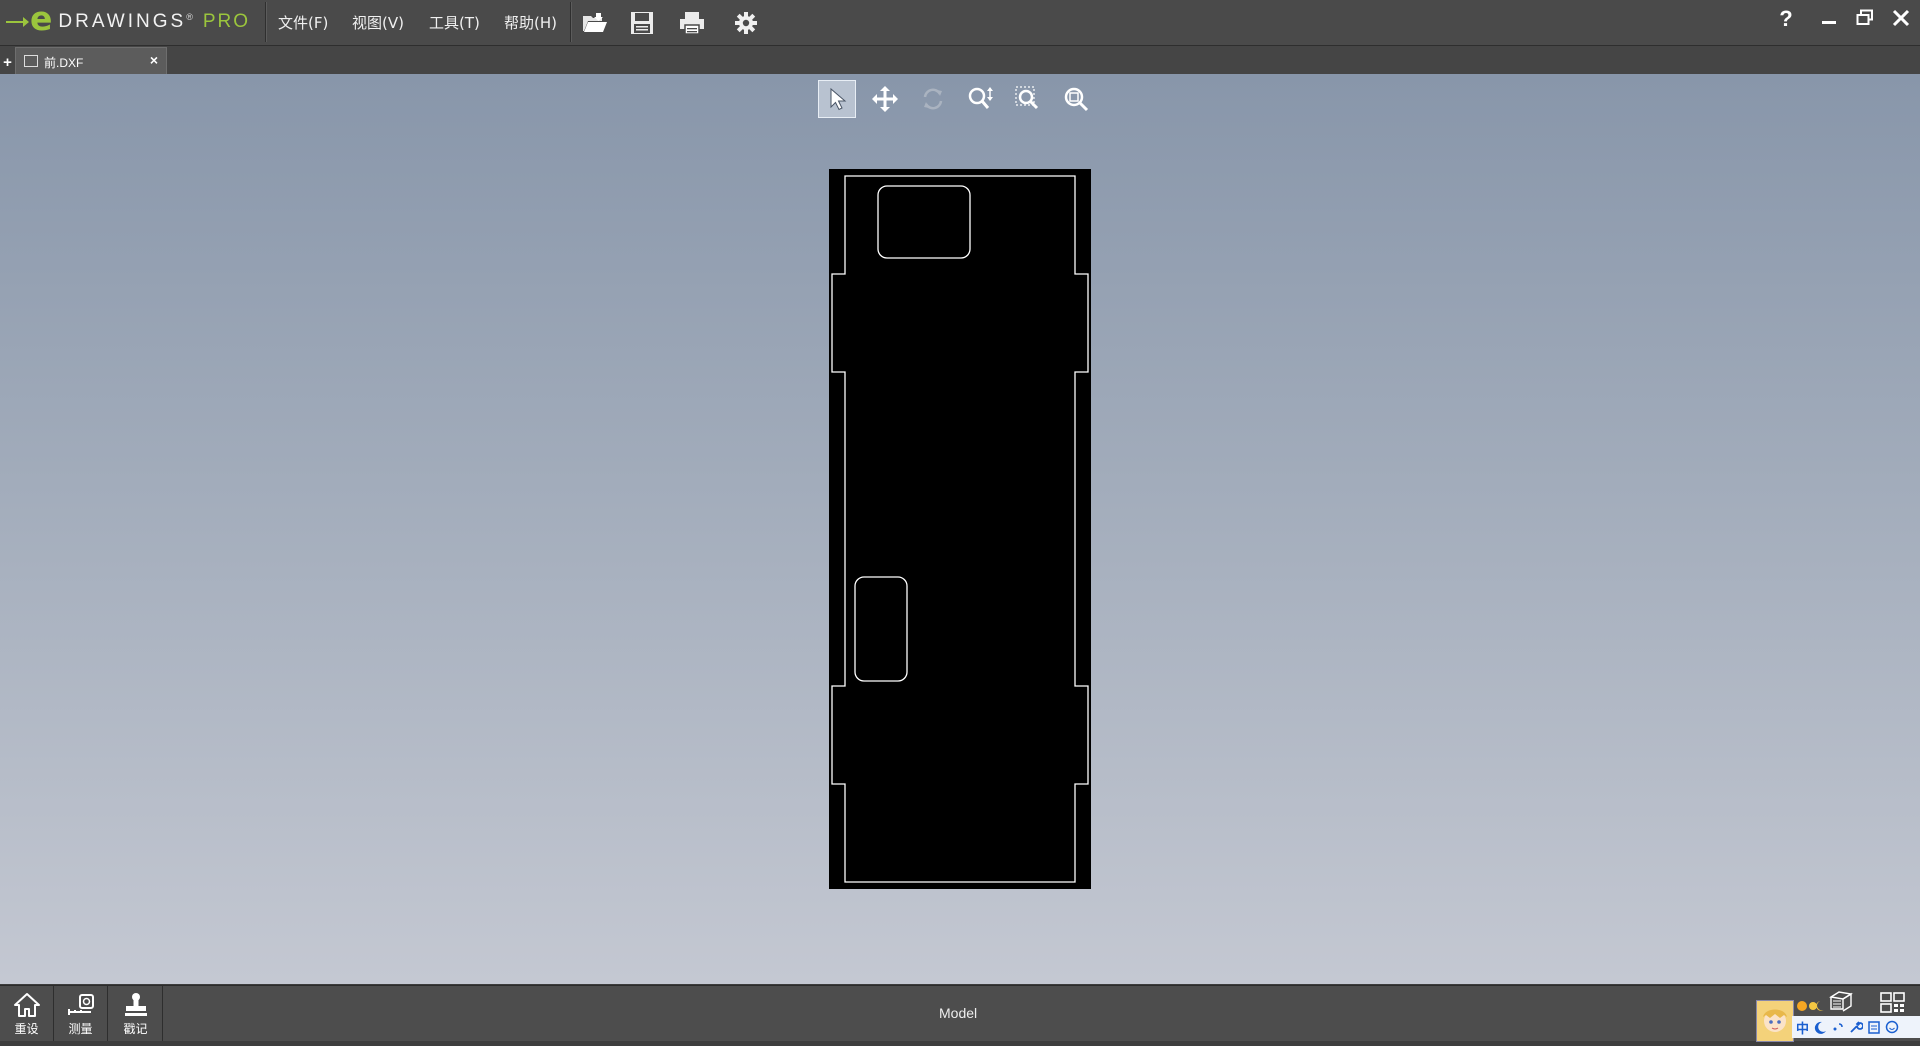 The height and width of the screenshot is (1046, 1920). I want to click on tab-document-label: 前.DXF, so click(64, 63).